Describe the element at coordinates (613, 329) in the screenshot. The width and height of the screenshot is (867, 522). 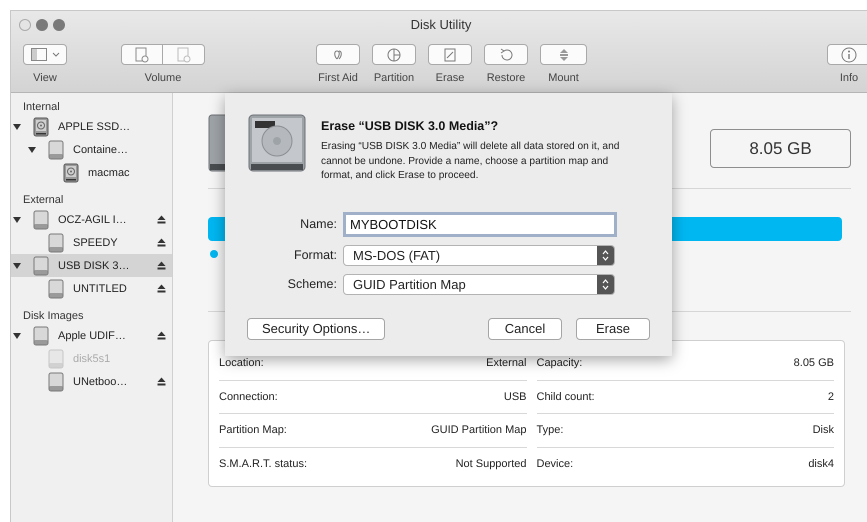
I see `erase-button: Erase` at that location.